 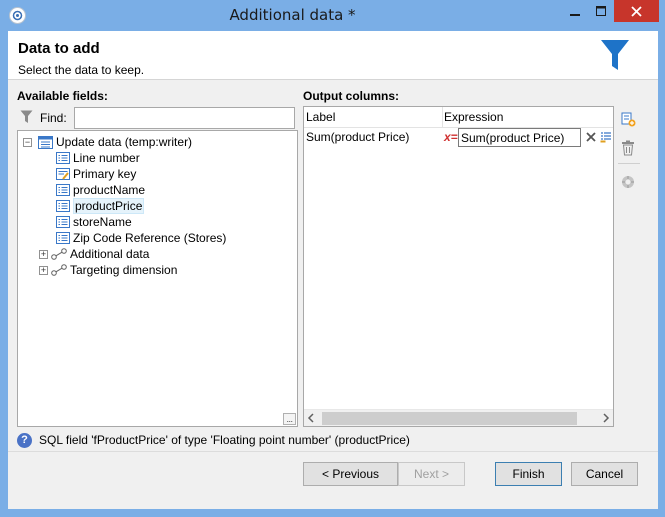 I want to click on tree-node-link: + Targeting dimension, so click(x=108, y=270).